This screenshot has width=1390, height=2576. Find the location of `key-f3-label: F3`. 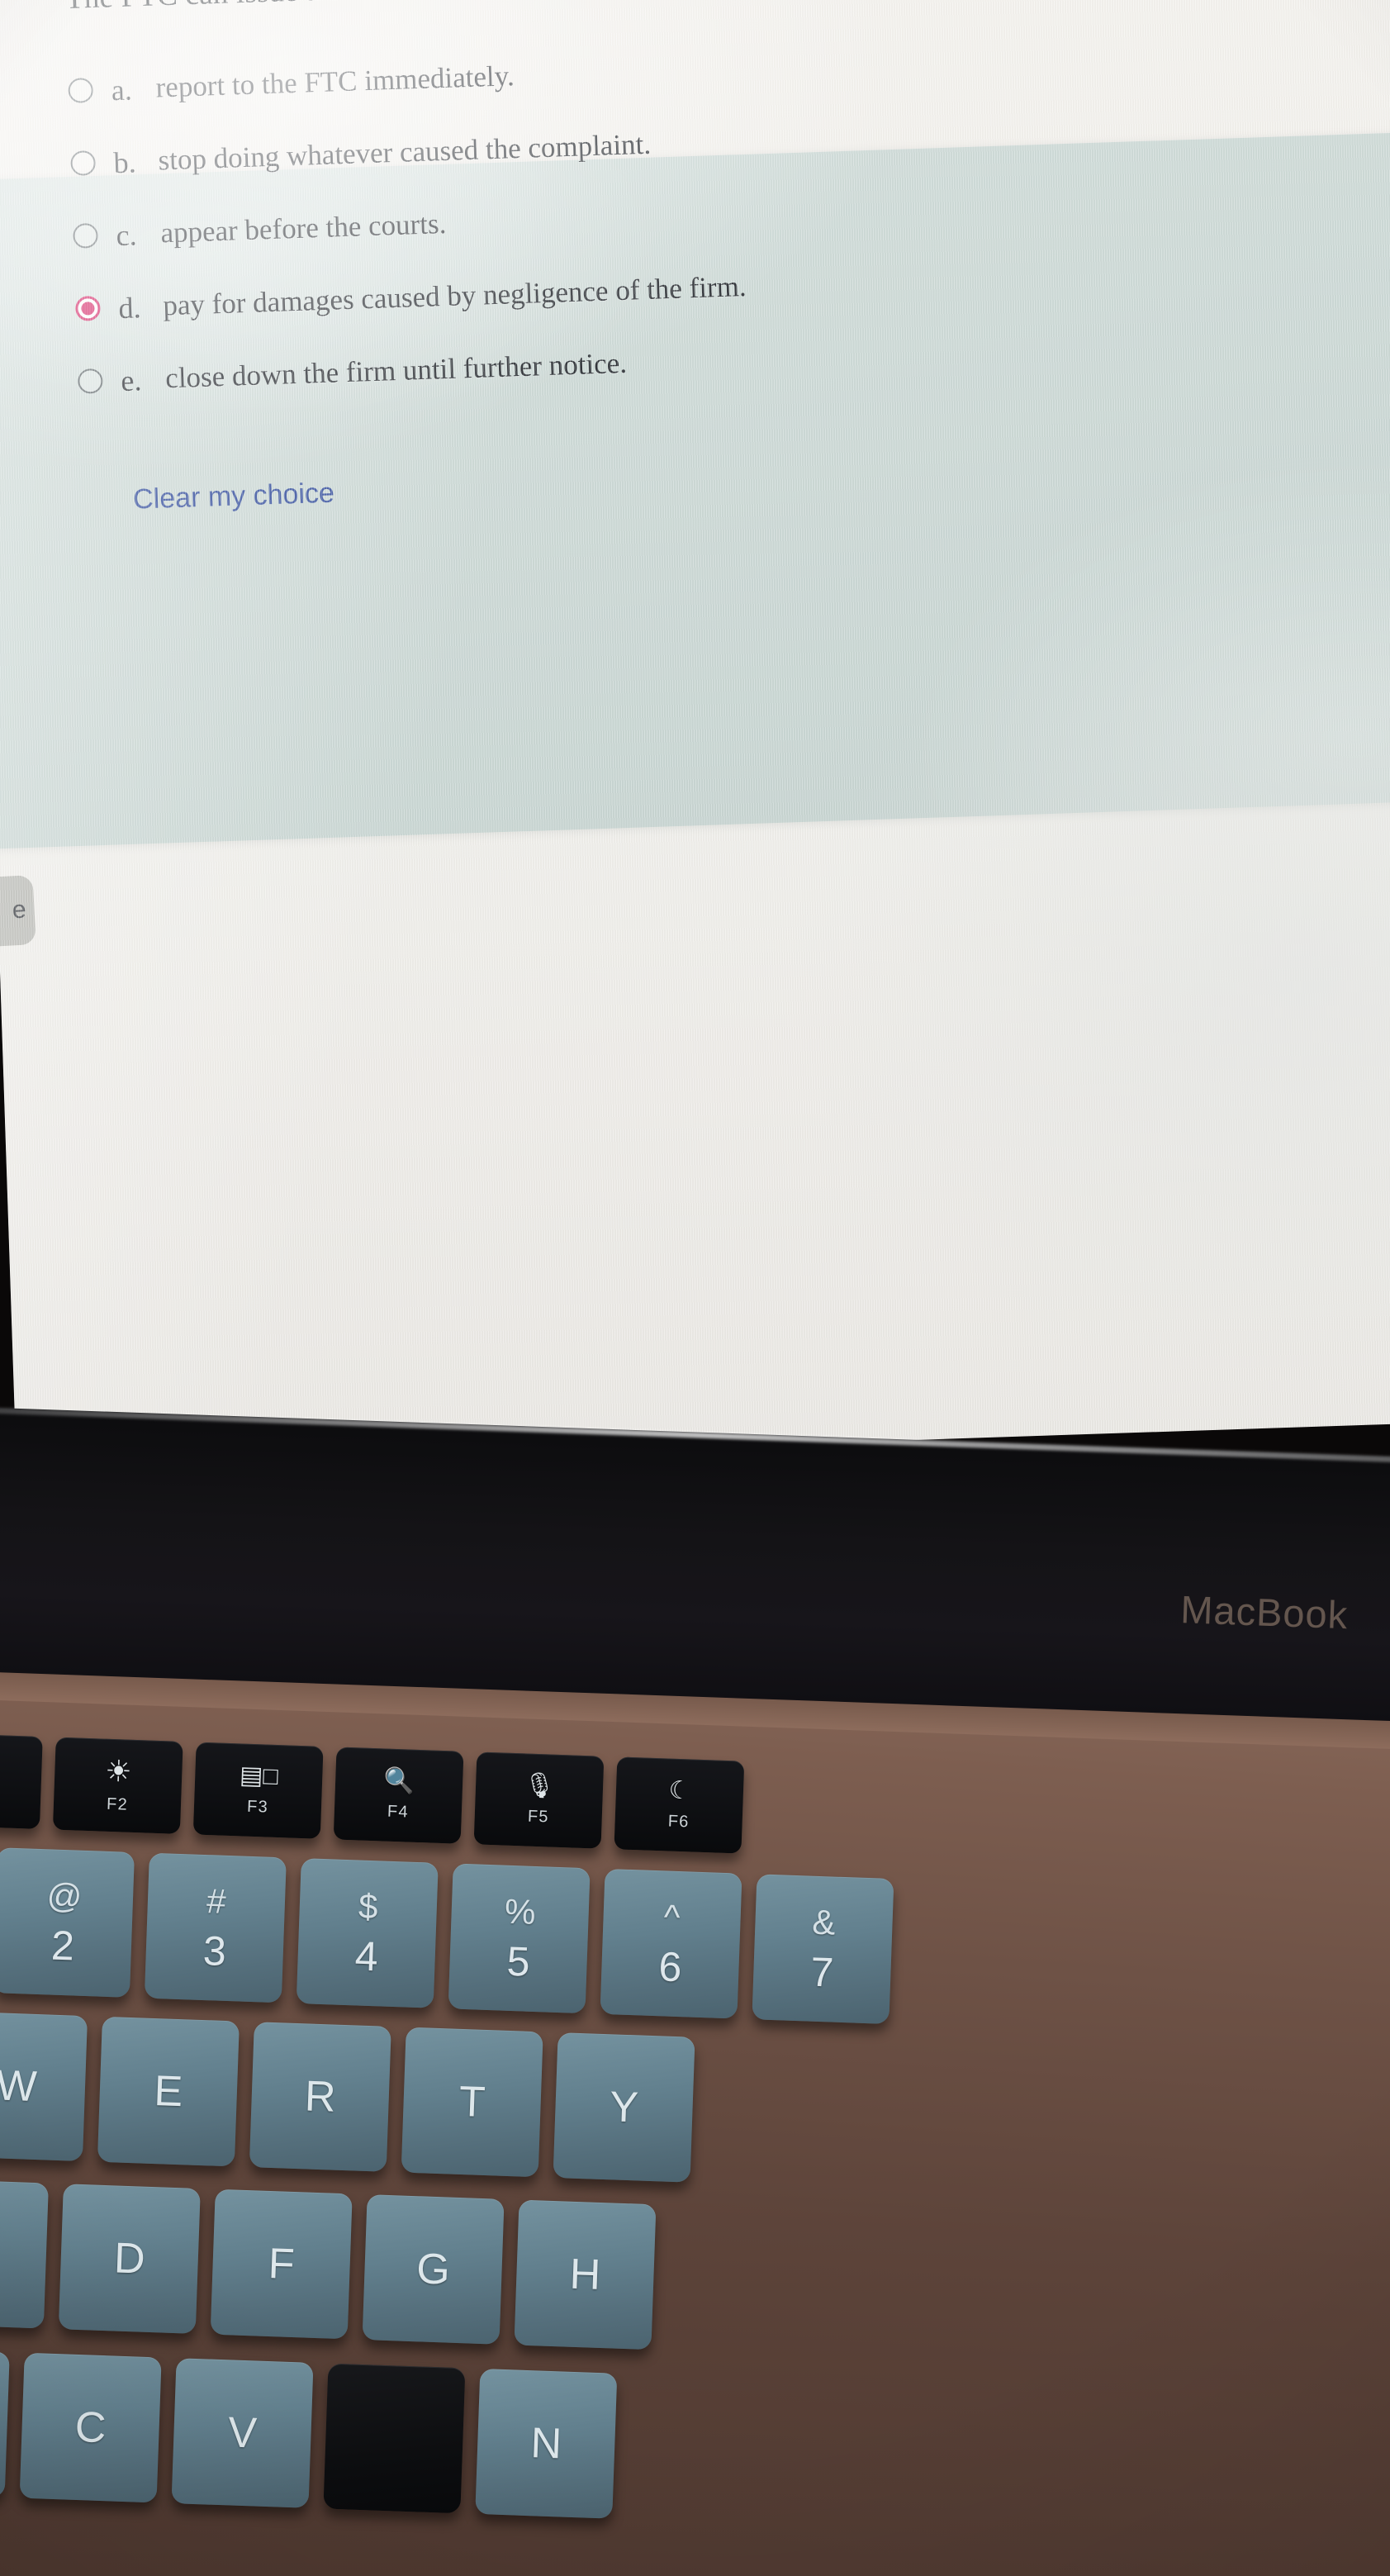

key-f3-label: F3 is located at coordinates (257, 1807).